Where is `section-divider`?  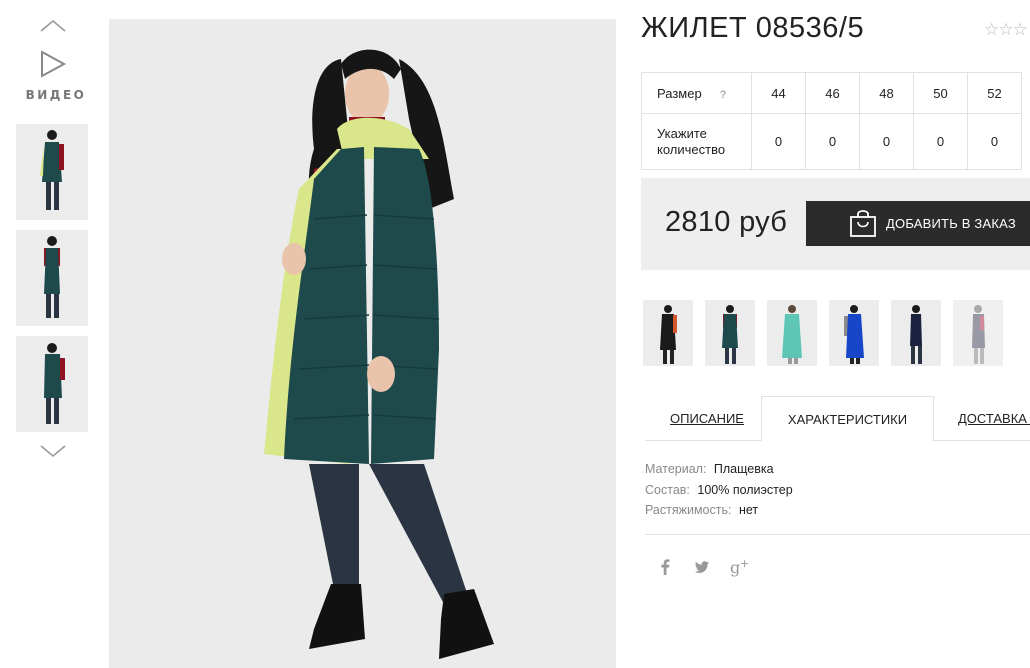 section-divider is located at coordinates (837, 534).